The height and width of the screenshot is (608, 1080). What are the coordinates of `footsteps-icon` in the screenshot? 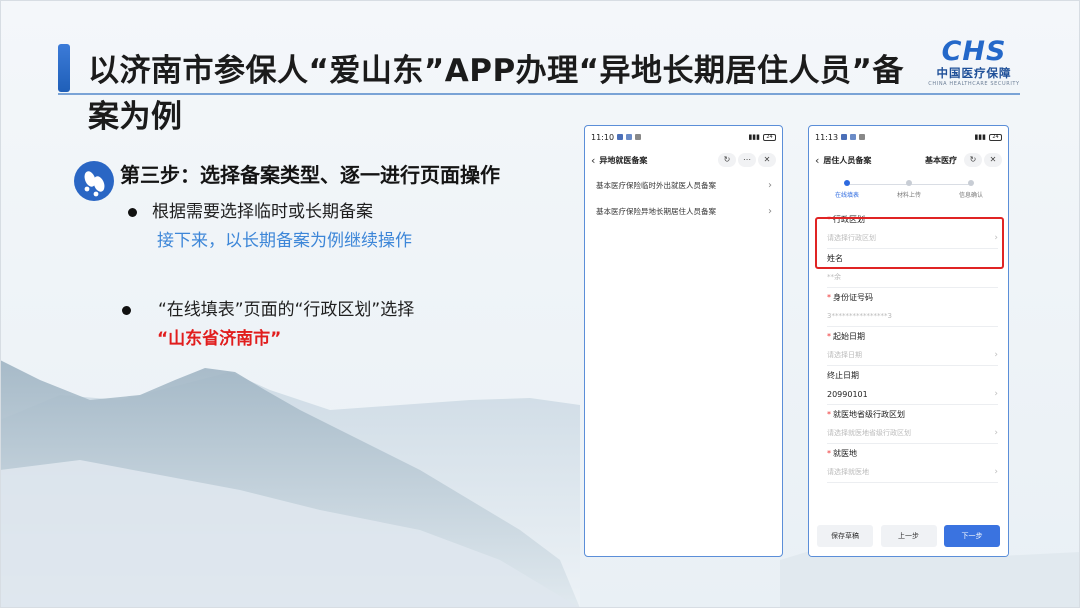 It's located at (94, 181).